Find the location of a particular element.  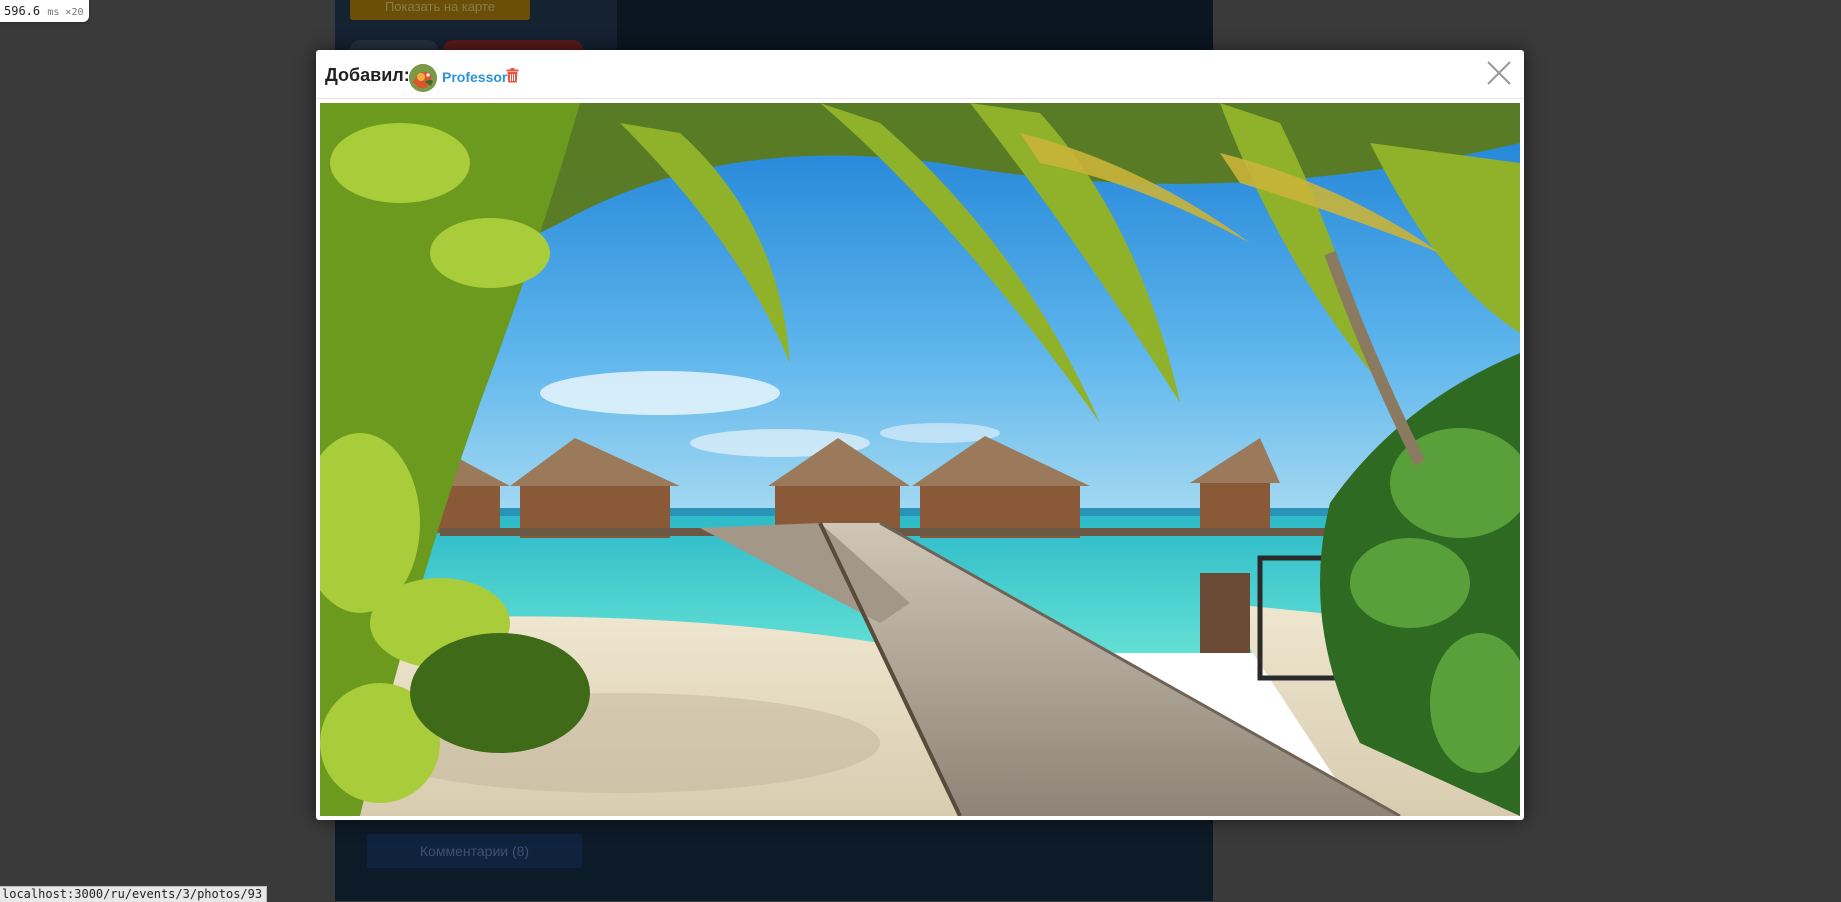

status-bar-url: localhost:3000/ru/events/3/photos/93 is located at coordinates (134, 894).